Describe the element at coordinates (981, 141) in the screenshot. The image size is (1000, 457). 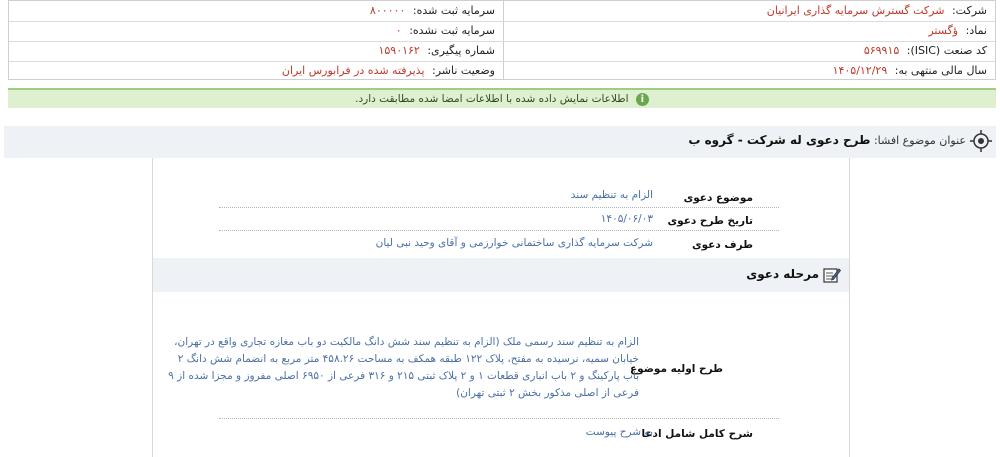
I see `target-icon` at that location.